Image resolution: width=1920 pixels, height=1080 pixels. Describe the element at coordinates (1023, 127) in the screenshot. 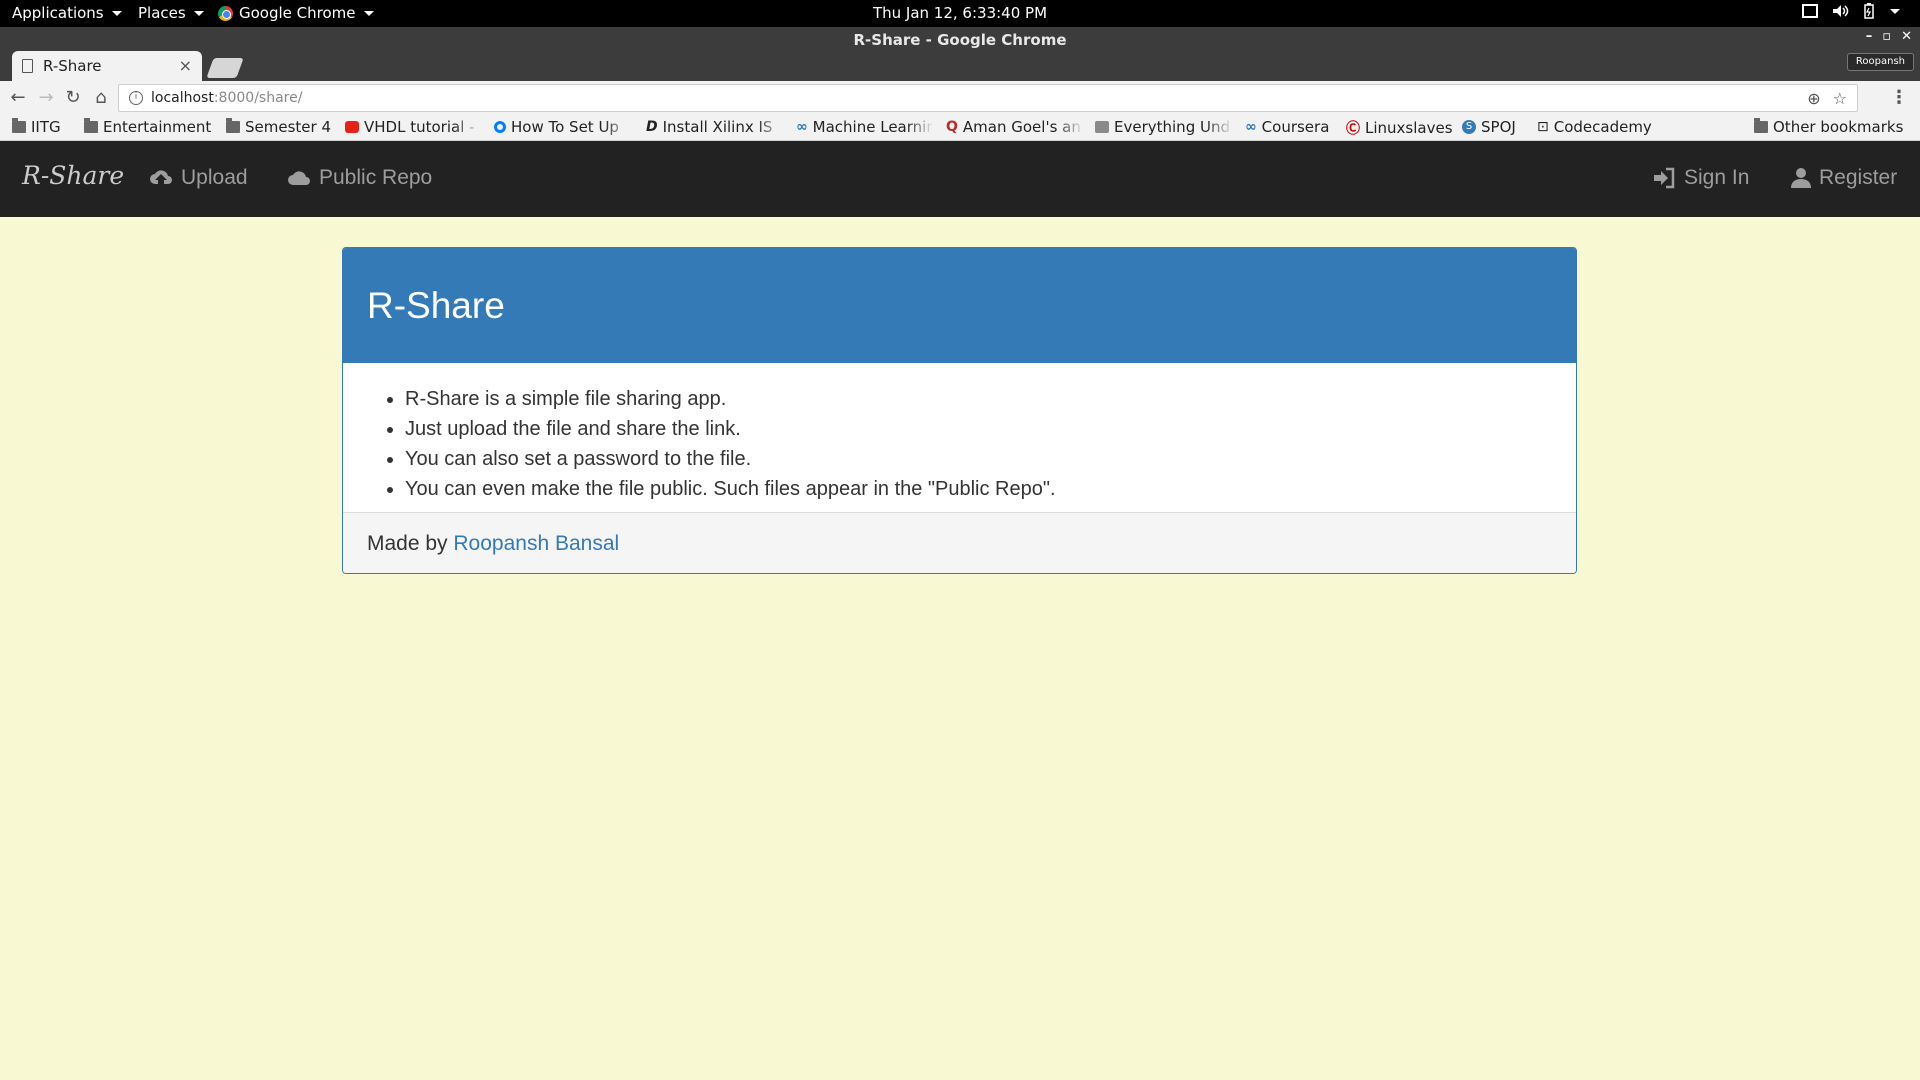

I see `bookmark-label: Aman Goel's an:` at that location.